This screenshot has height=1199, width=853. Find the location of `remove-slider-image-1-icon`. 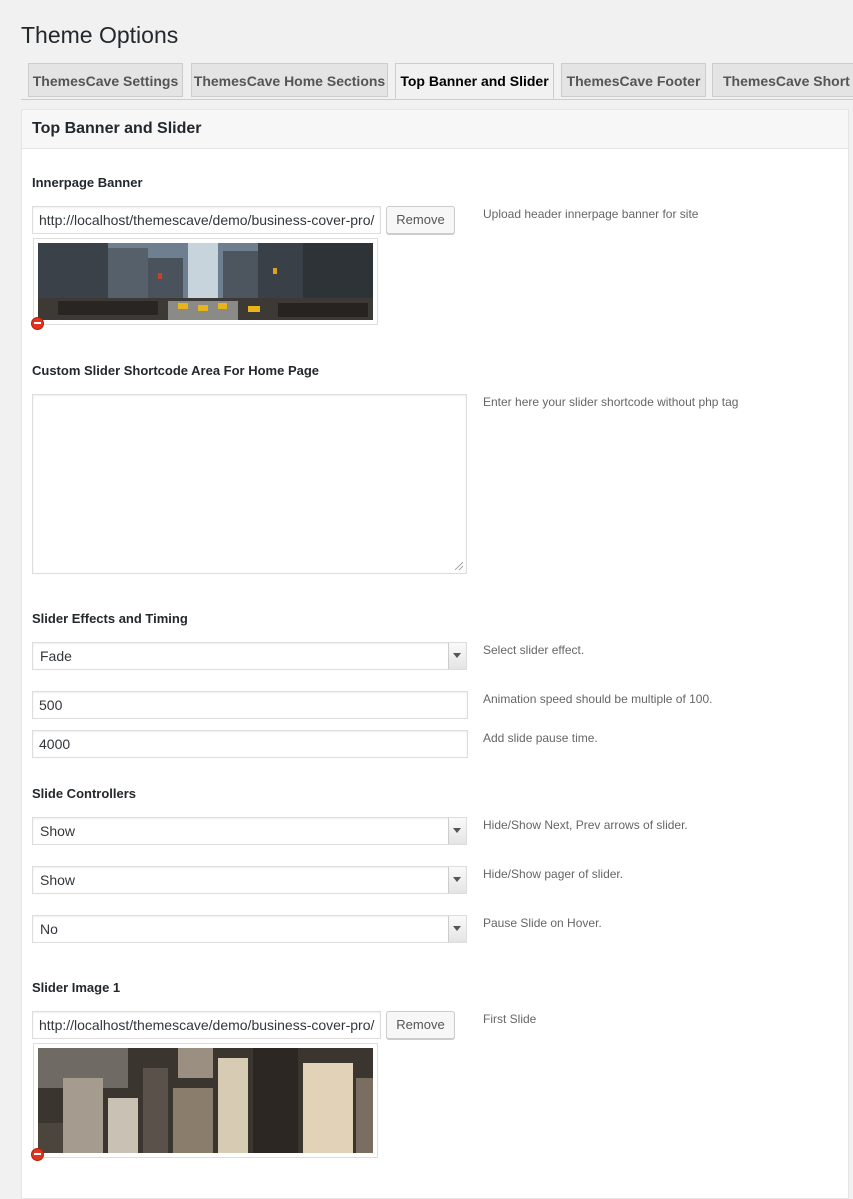

remove-slider-image-1-icon is located at coordinates (37, 1154).